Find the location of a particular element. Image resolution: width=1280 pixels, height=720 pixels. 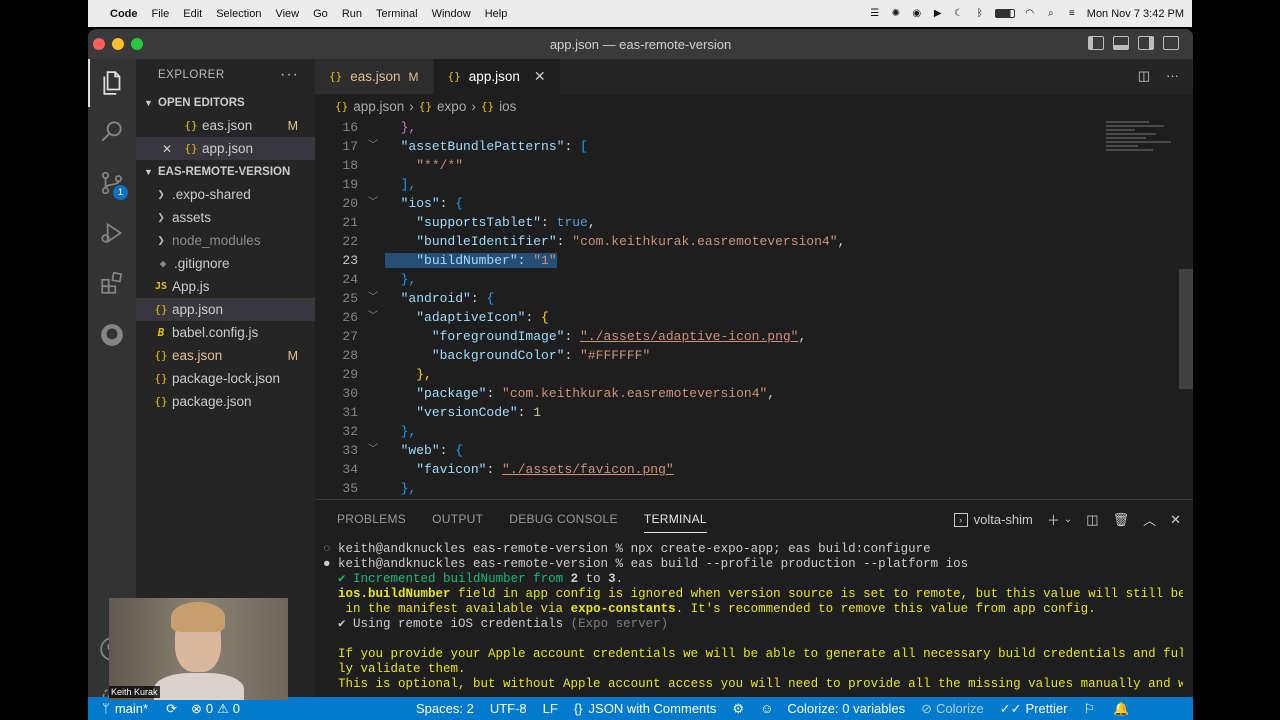

project-section: ▼ EAS-REMOTE-VERSION is located at coordinates (225, 171).